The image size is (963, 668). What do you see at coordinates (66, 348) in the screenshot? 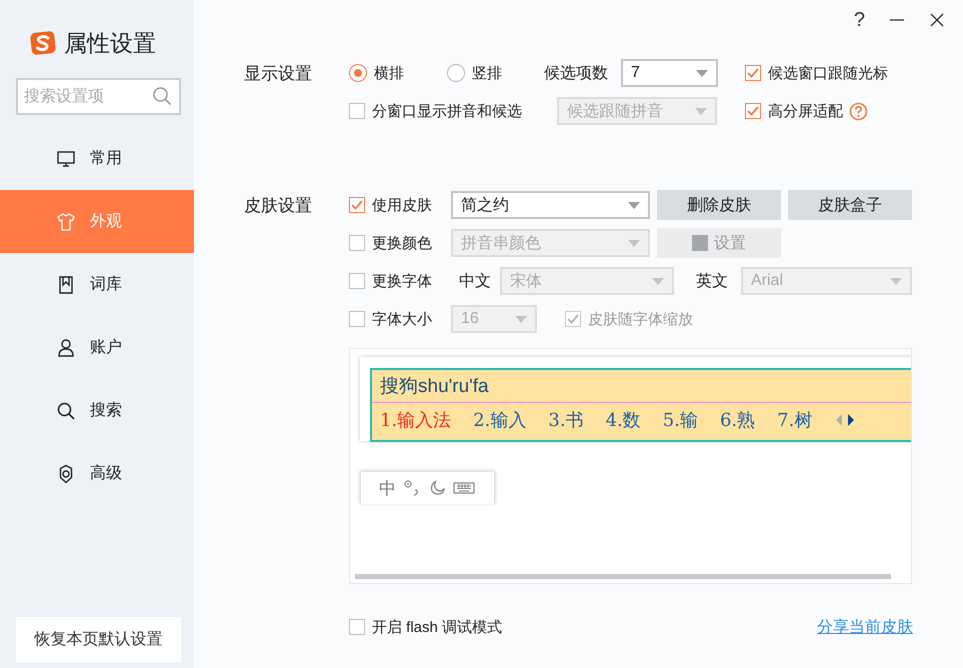
I see `person-icon` at bounding box center [66, 348].